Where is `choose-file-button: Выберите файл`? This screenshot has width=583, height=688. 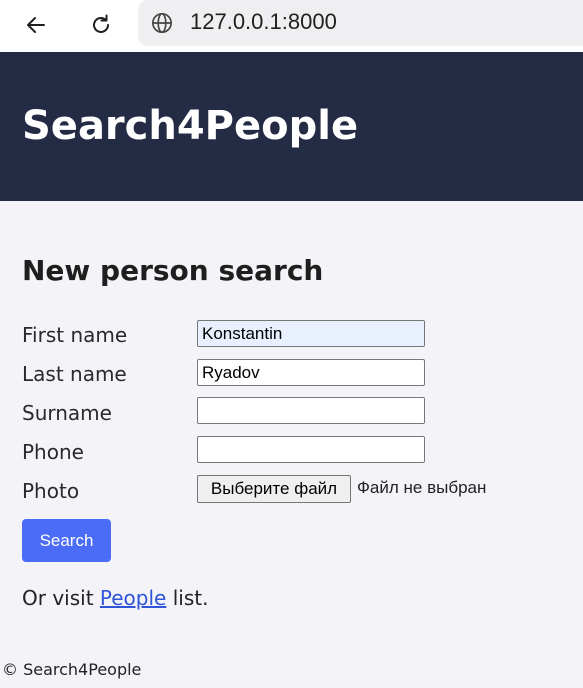
choose-file-button: Выберите файл is located at coordinates (274, 489).